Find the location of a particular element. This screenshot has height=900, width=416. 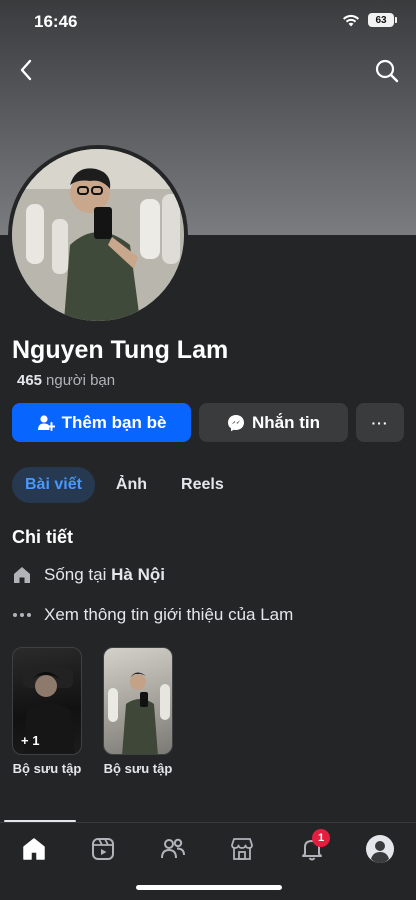

back-button is located at coordinates (26, 70).